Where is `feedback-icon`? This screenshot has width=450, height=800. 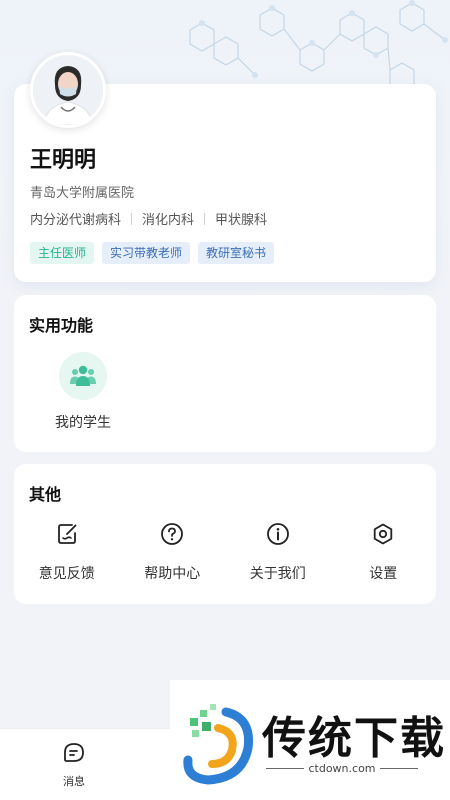 feedback-icon is located at coordinates (67, 534).